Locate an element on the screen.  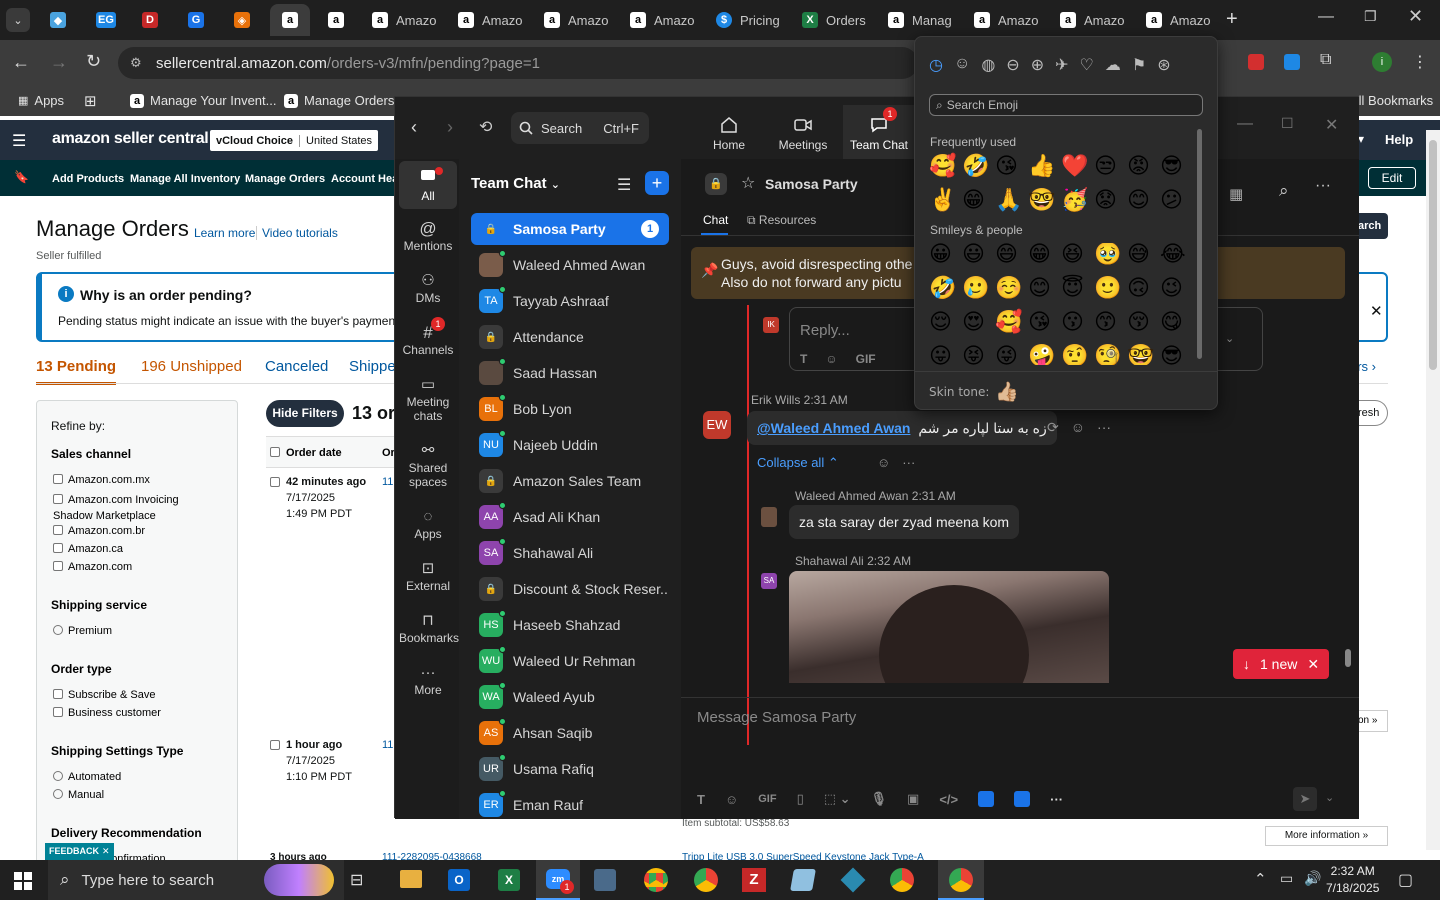
nav-add-products: Add Products is located at coordinates (88, 179).